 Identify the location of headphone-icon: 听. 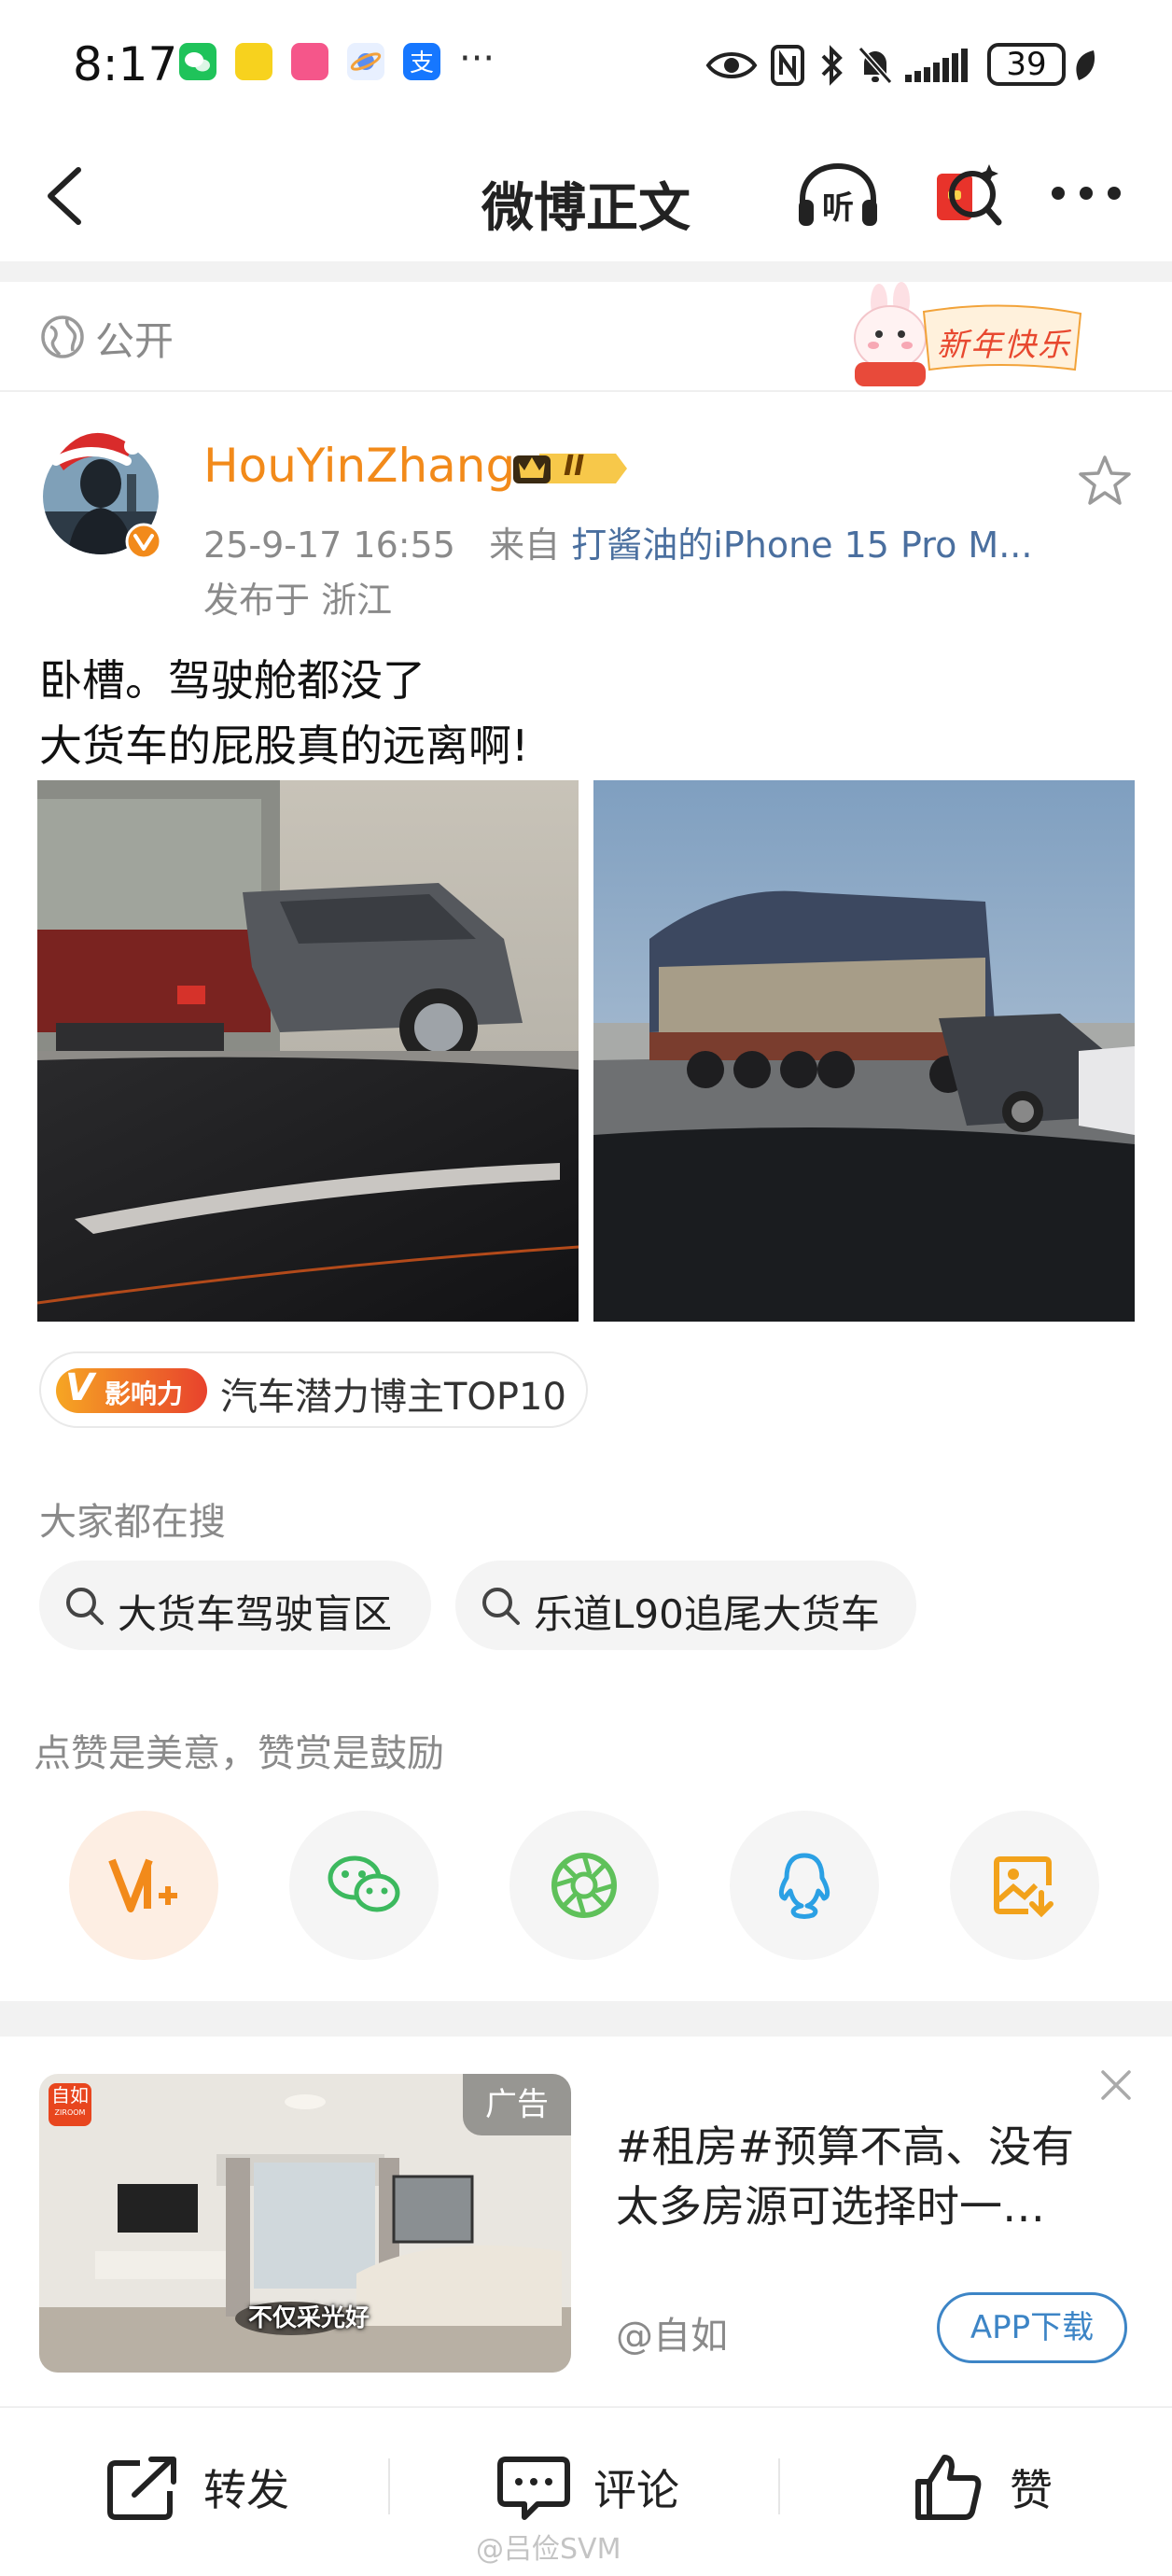
(838, 194).